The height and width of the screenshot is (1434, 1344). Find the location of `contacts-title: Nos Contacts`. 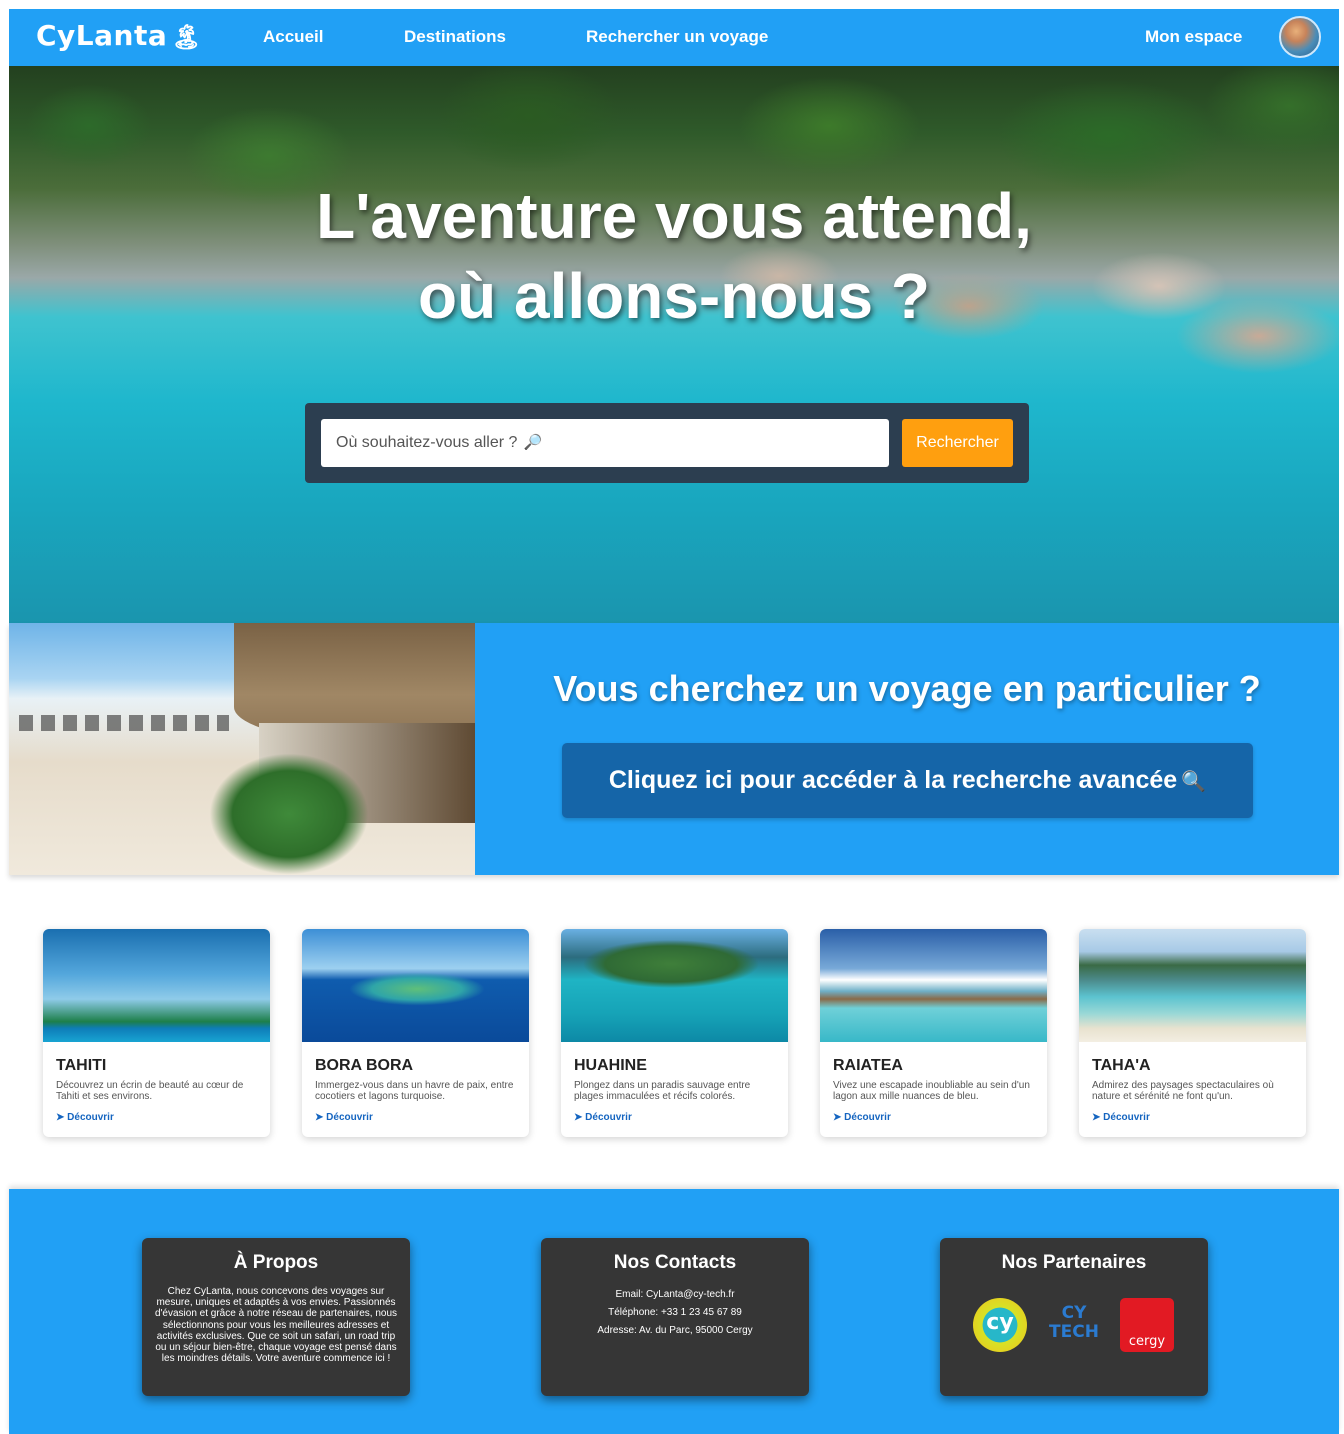

contacts-title: Nos Contacts is located at coordinates (675, 1262).